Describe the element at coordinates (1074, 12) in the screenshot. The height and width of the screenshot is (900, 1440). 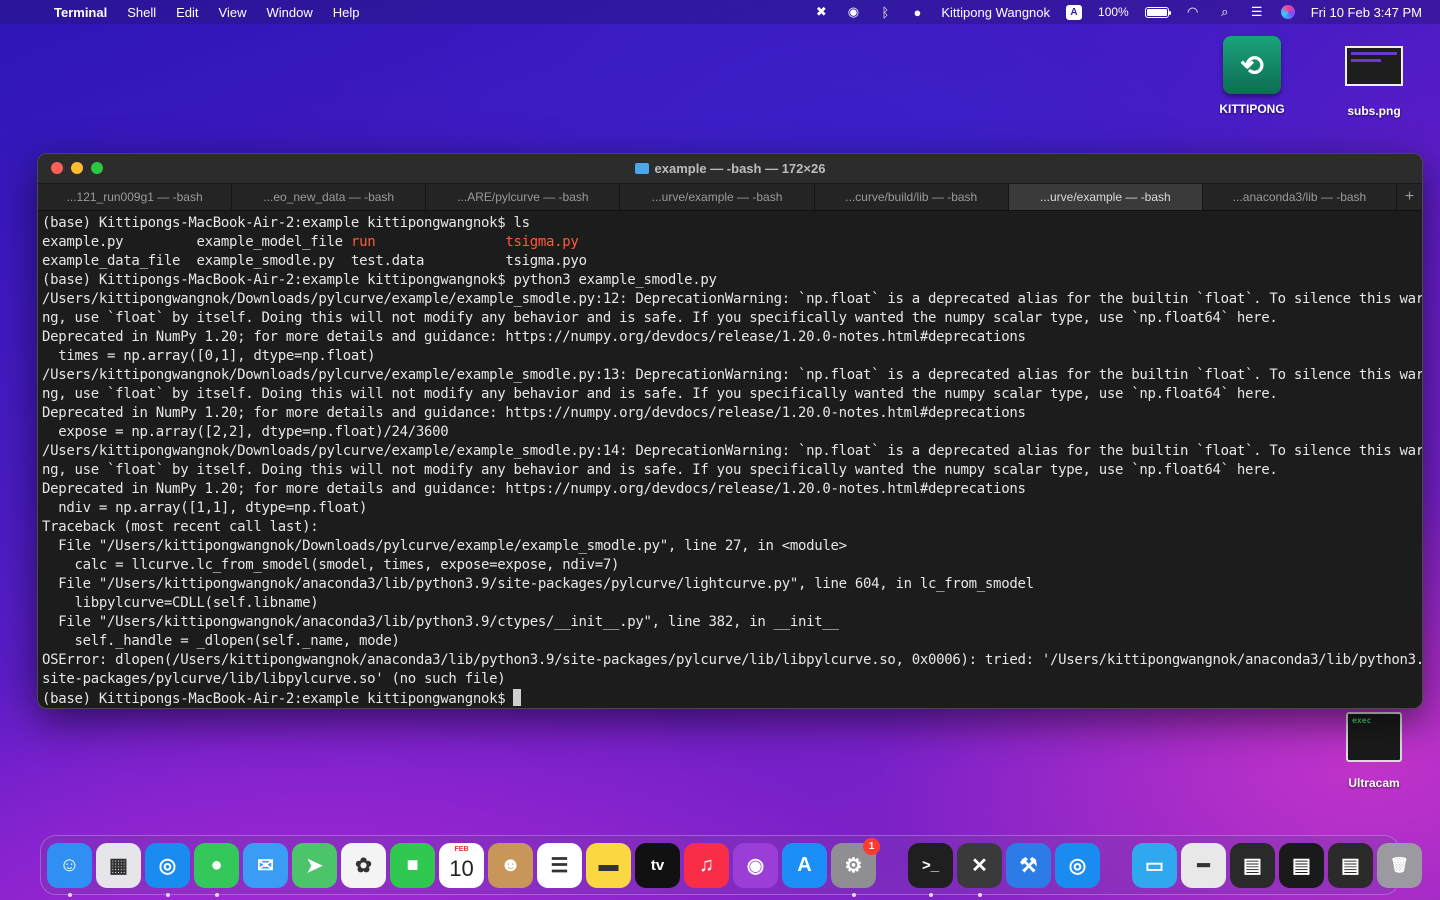
I see `input-source-icon: A` at that location.